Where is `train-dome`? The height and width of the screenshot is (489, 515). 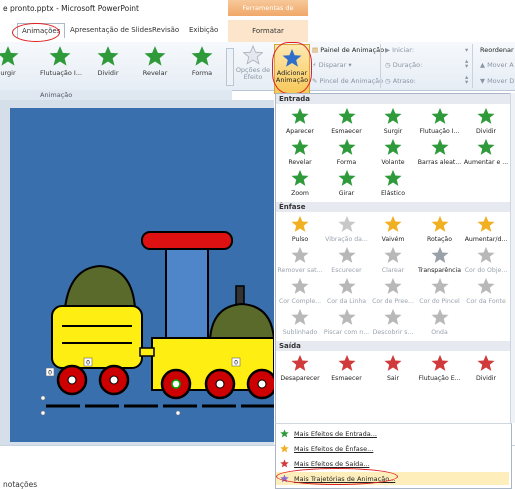 train-dome is located at coordinates (242, 321).